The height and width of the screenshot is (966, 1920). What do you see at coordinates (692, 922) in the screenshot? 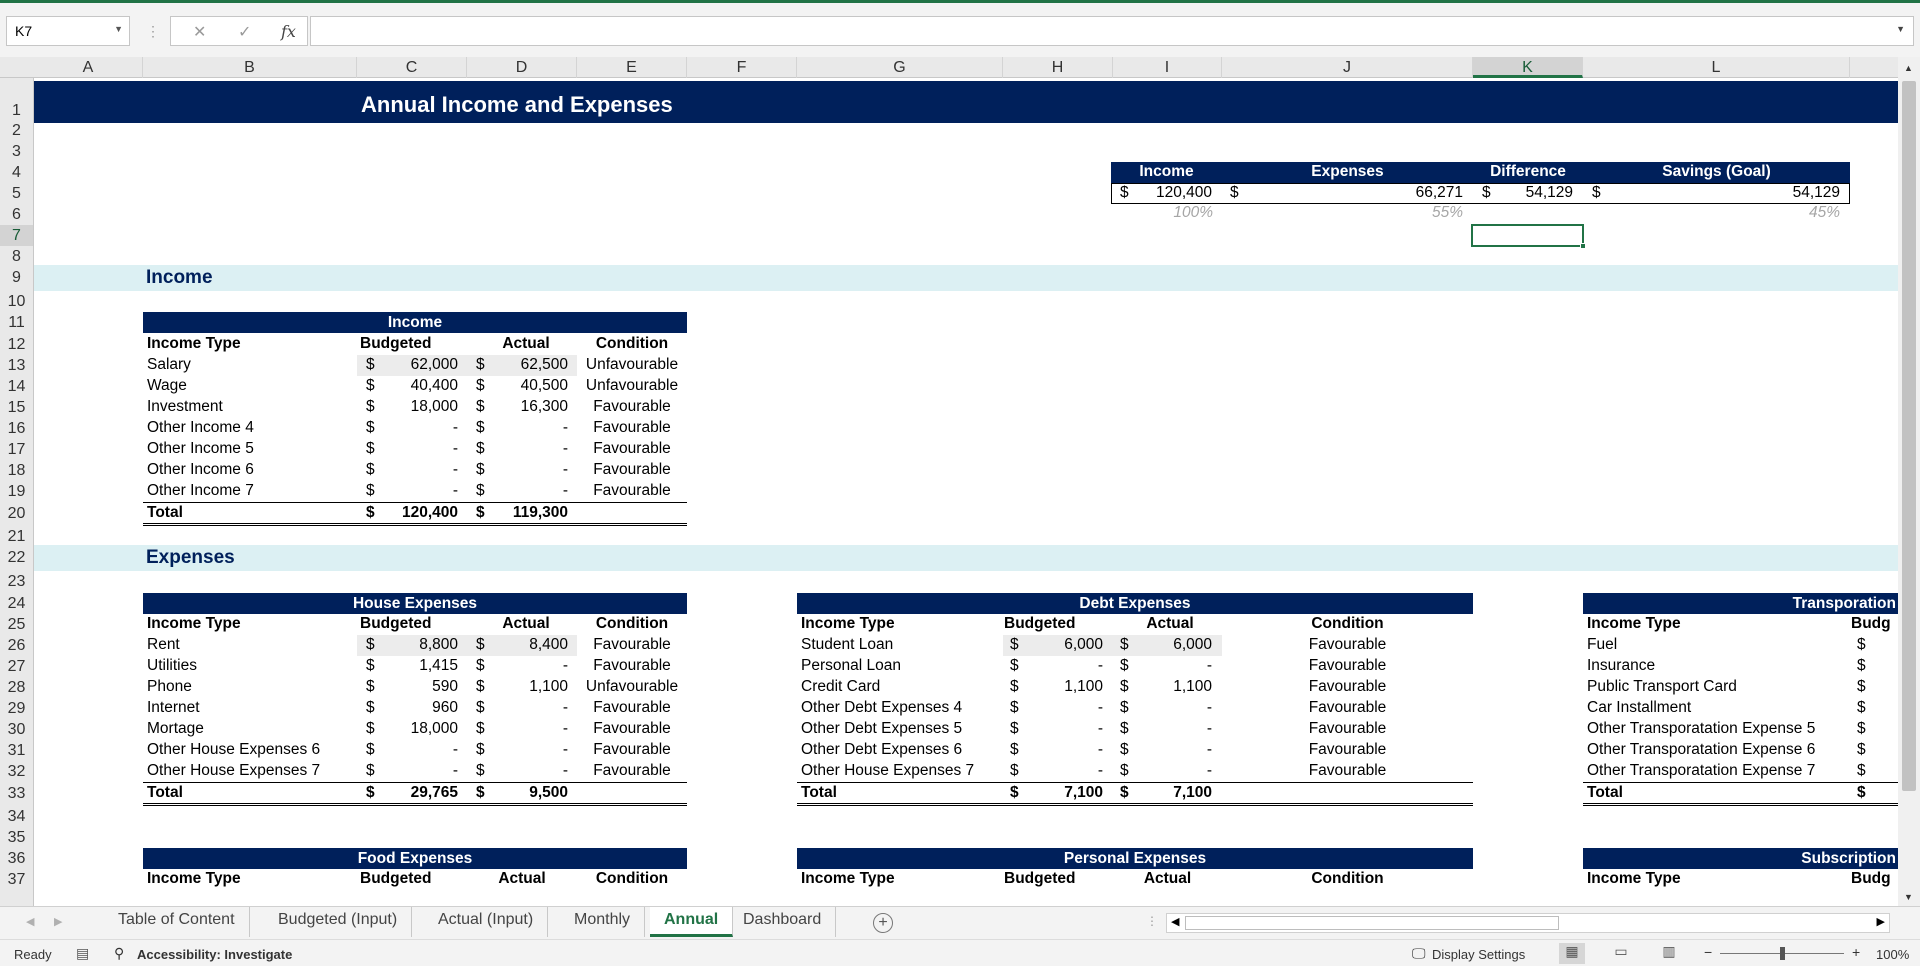
I see `tab-annual: Annual` at bounding box center [692, 922].